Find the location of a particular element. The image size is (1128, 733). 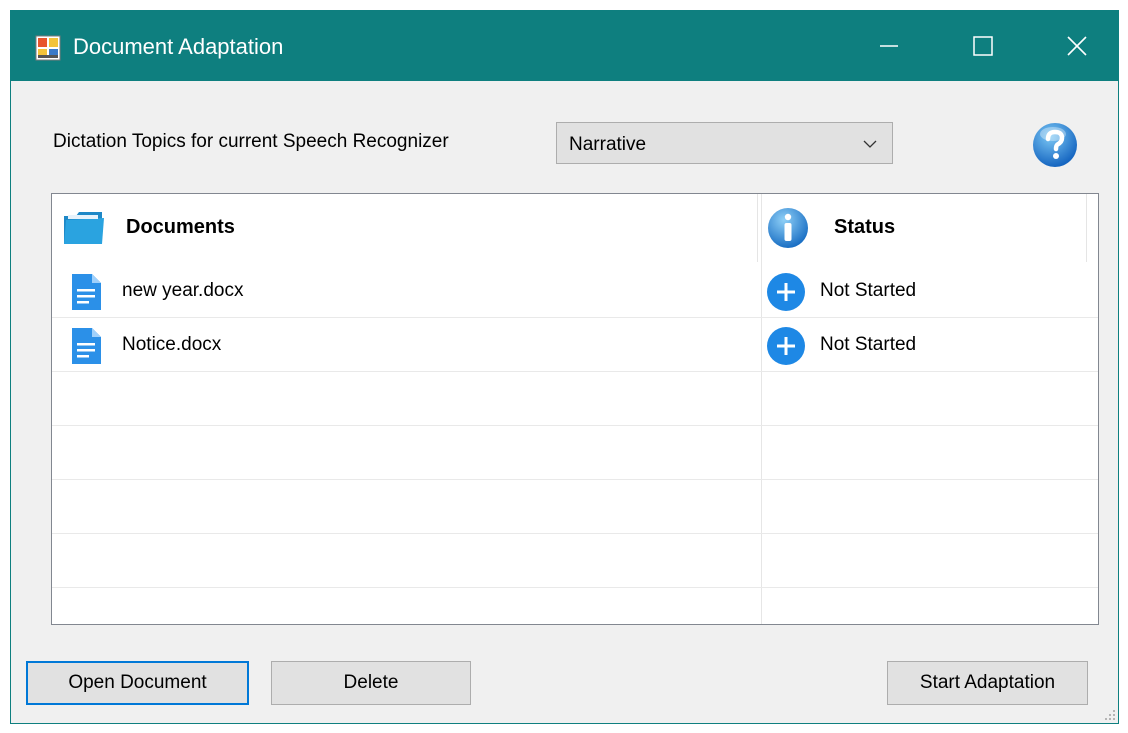

maximize-icon is located at coordinates (983, 46).